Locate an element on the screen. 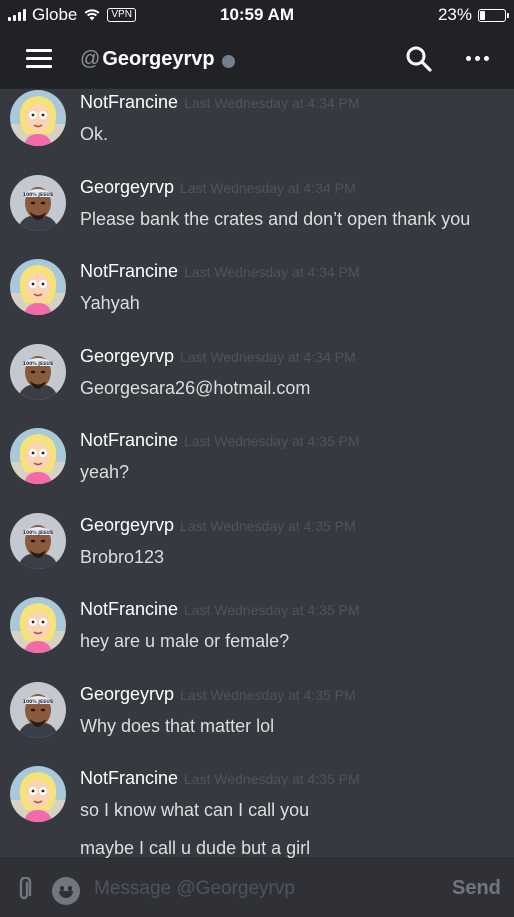 The width and height of the screenshot is (514, 917). channel-title: @ Georgeyrvp is located at coordinates (157, 59).